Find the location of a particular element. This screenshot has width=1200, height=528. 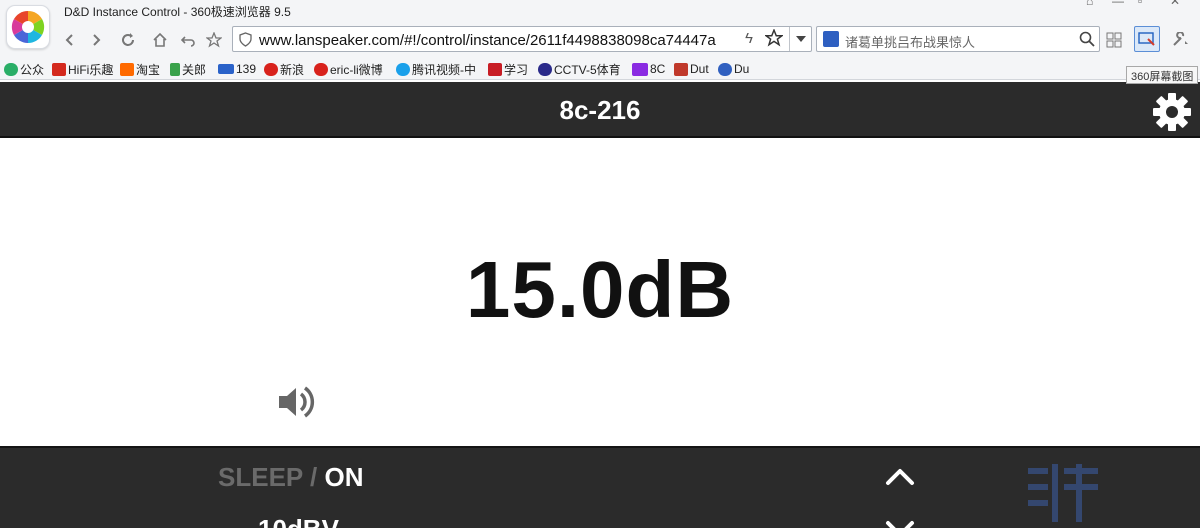

settings-button is located at coordinates (1172, 112).